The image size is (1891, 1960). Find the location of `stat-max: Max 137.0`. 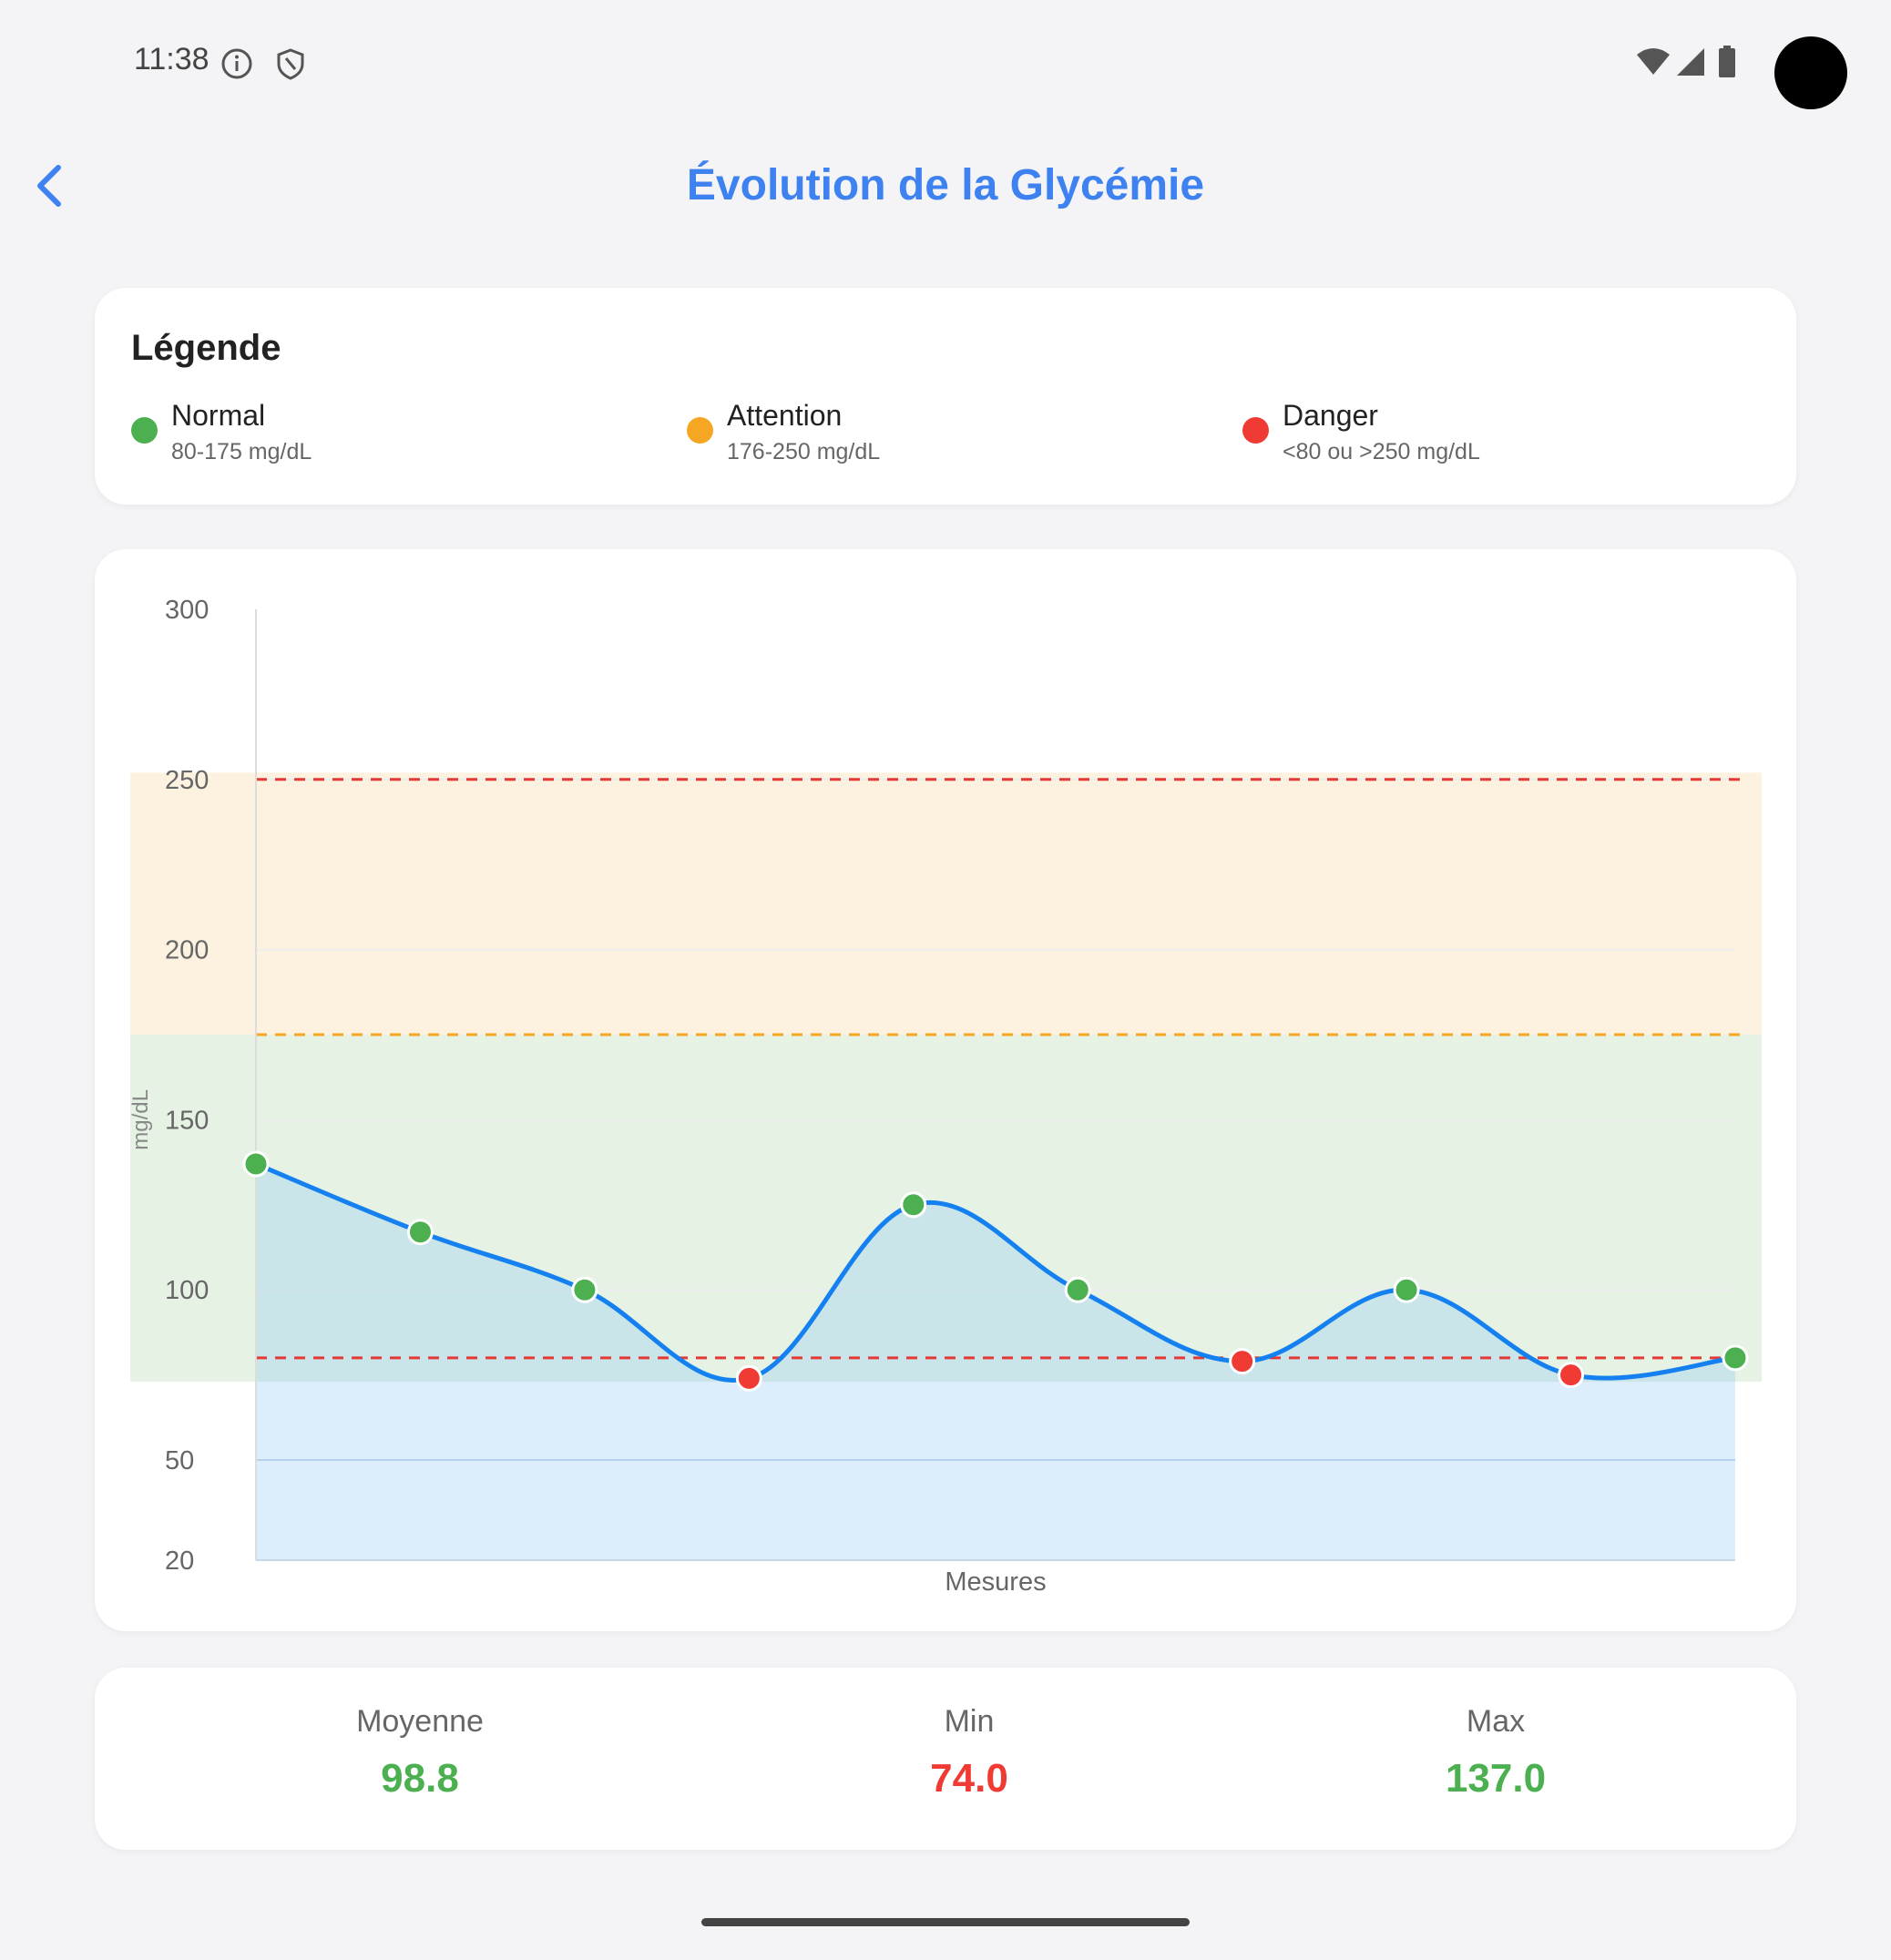

stat-max: Max 137.0 is located at coordinates (1496, 1753).